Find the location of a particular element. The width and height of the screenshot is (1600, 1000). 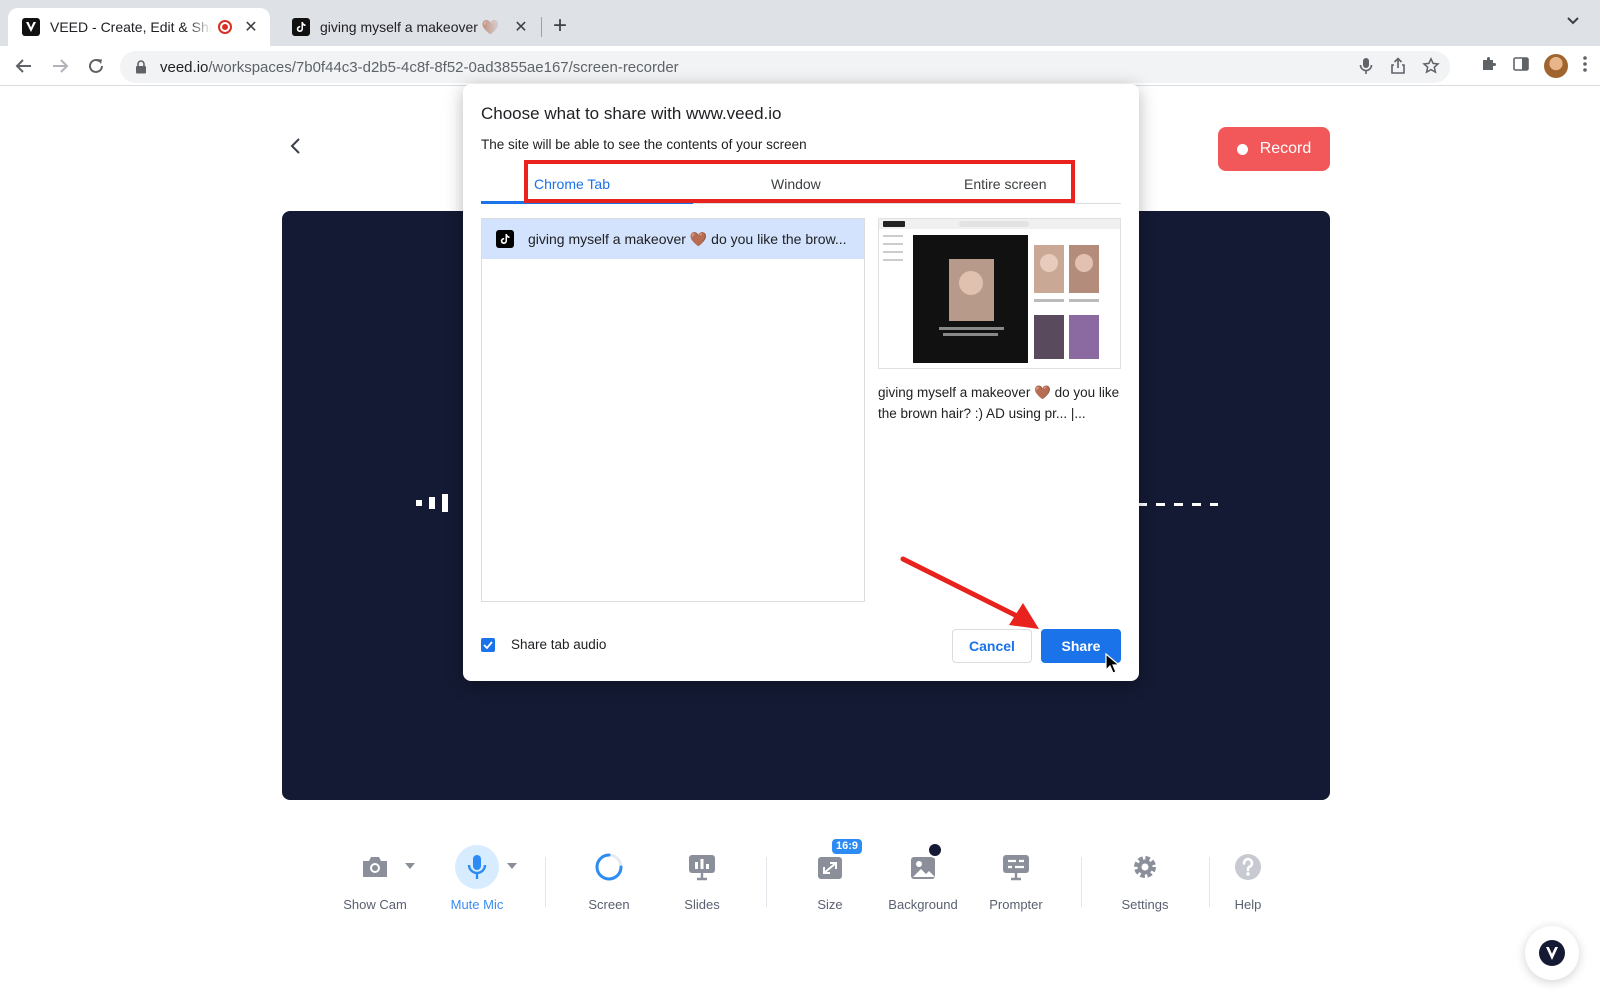

audio-level-dashes is located at coordinates (1178, 504).